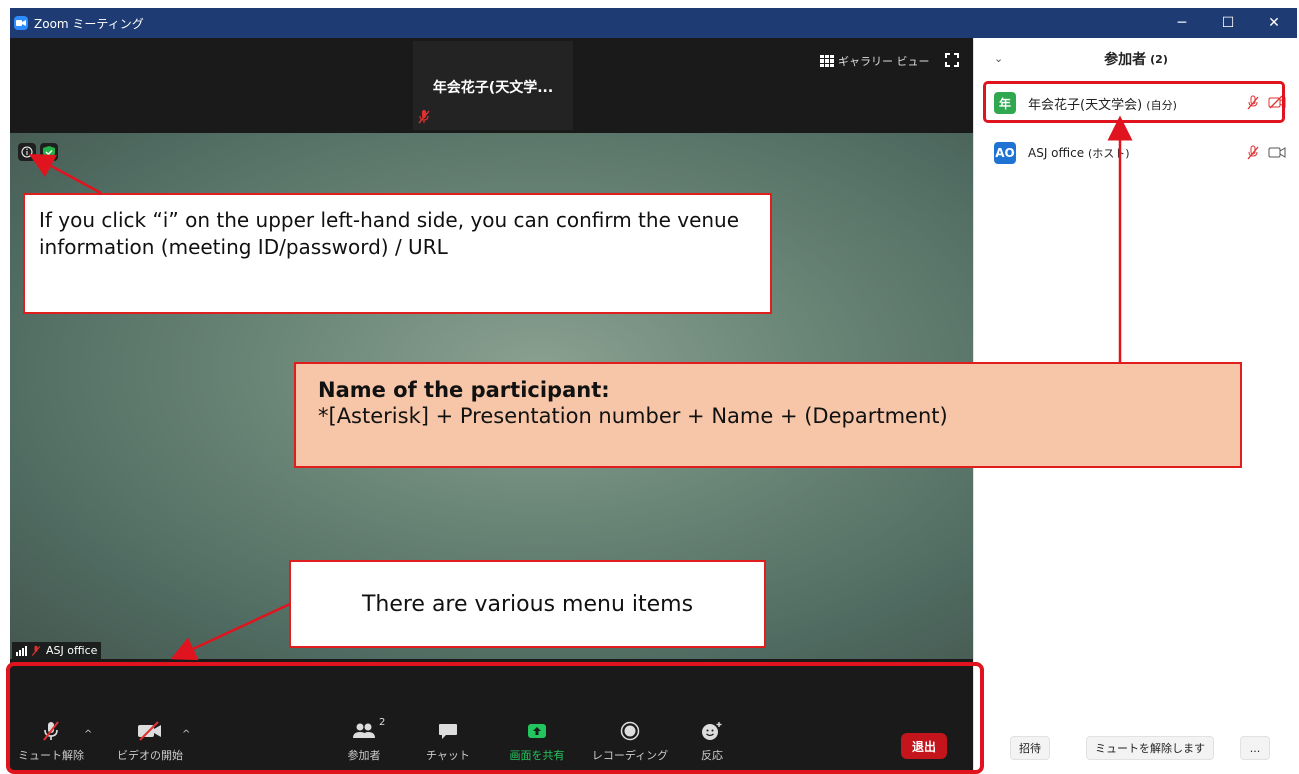 The image size is (1299, 774). What do you see at coordinates (1134, 102) in the screenshot?
I see `participant-highlight-frame` at bounding box center [1134, 102].